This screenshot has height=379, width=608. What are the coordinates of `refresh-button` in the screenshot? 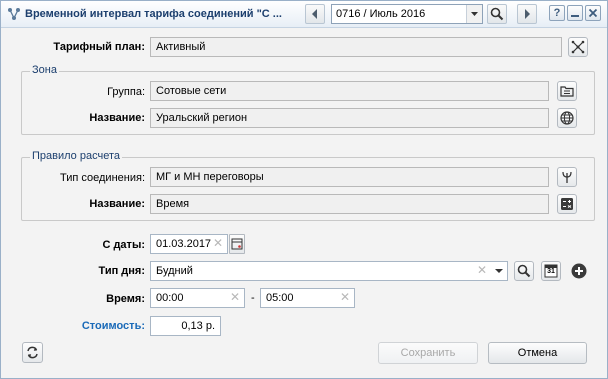 It's located at (32, 352).